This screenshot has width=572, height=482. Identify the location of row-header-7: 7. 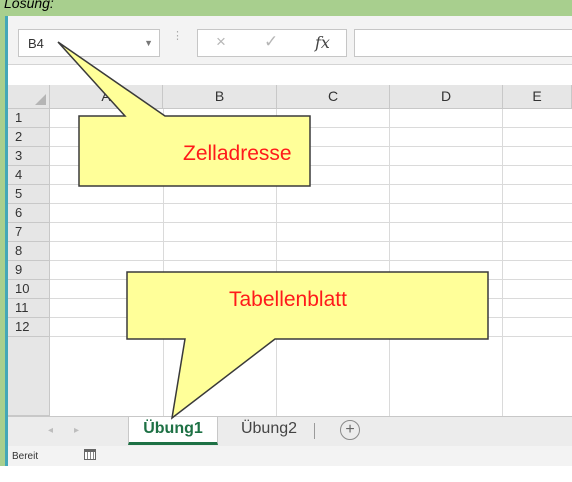
(29, 232).